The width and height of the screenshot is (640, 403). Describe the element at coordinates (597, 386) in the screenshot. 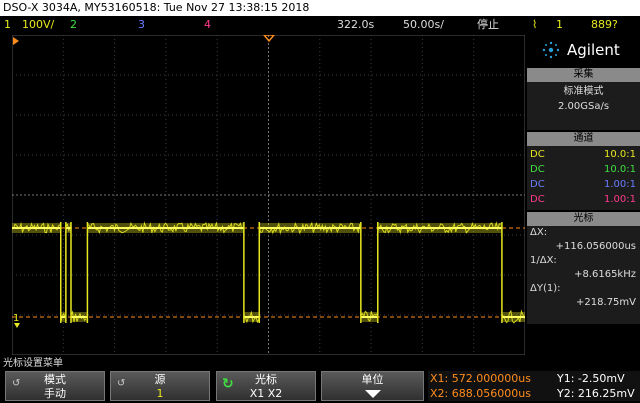

I see `y-cursor-readout: Y1: -2.50mV Y2: 216.25mV` at that location.